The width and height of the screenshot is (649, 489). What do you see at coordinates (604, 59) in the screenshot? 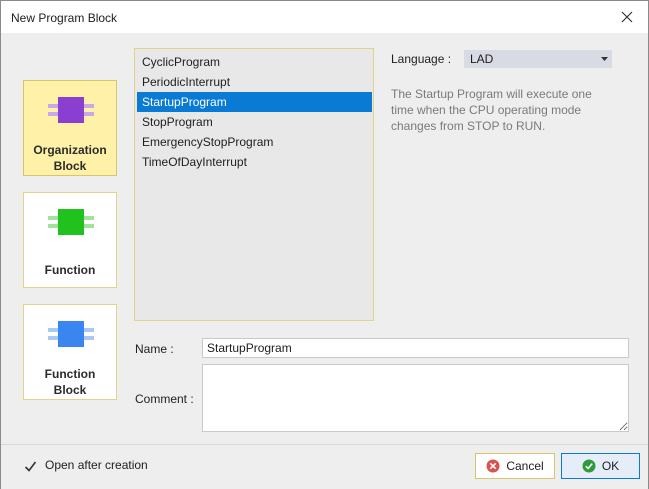
I see `dropdown-arrow-icon` at bounding box center [604, 59].